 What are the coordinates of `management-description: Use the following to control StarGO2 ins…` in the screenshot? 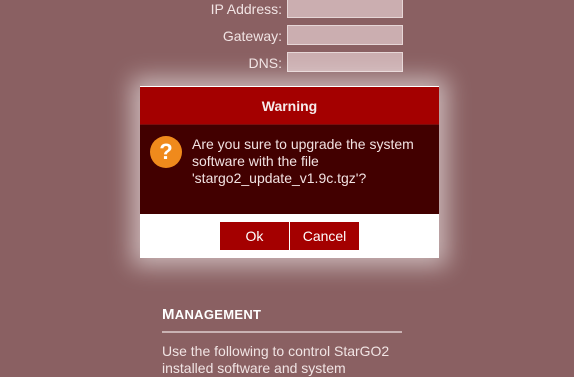 It's located at (276, 359).